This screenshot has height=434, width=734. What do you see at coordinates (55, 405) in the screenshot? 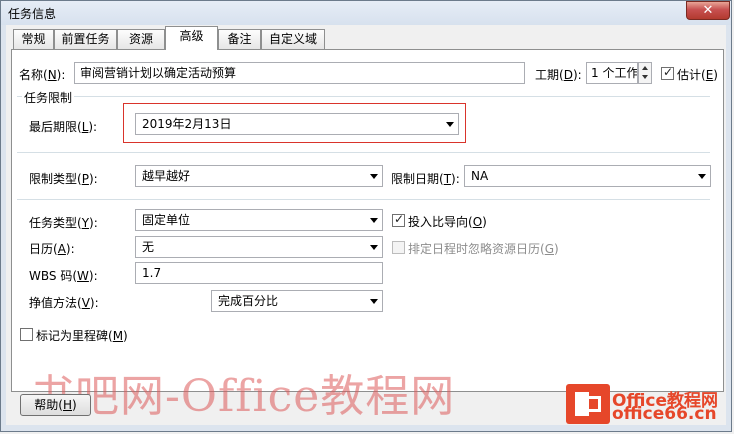
I see `help-button: 帮助(H)` at bounding box center [55, 405].